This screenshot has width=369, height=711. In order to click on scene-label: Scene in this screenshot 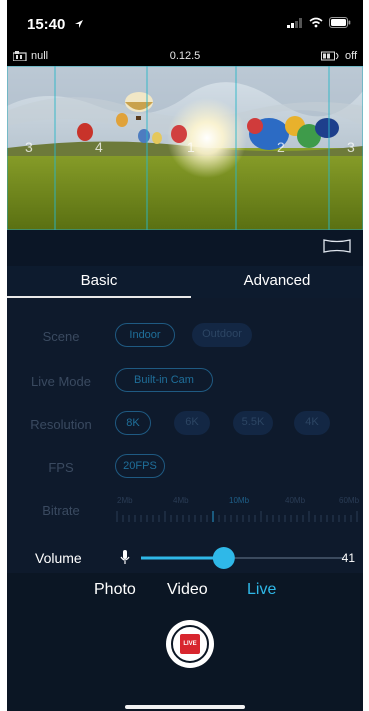, I will do `click(61, 336)`.